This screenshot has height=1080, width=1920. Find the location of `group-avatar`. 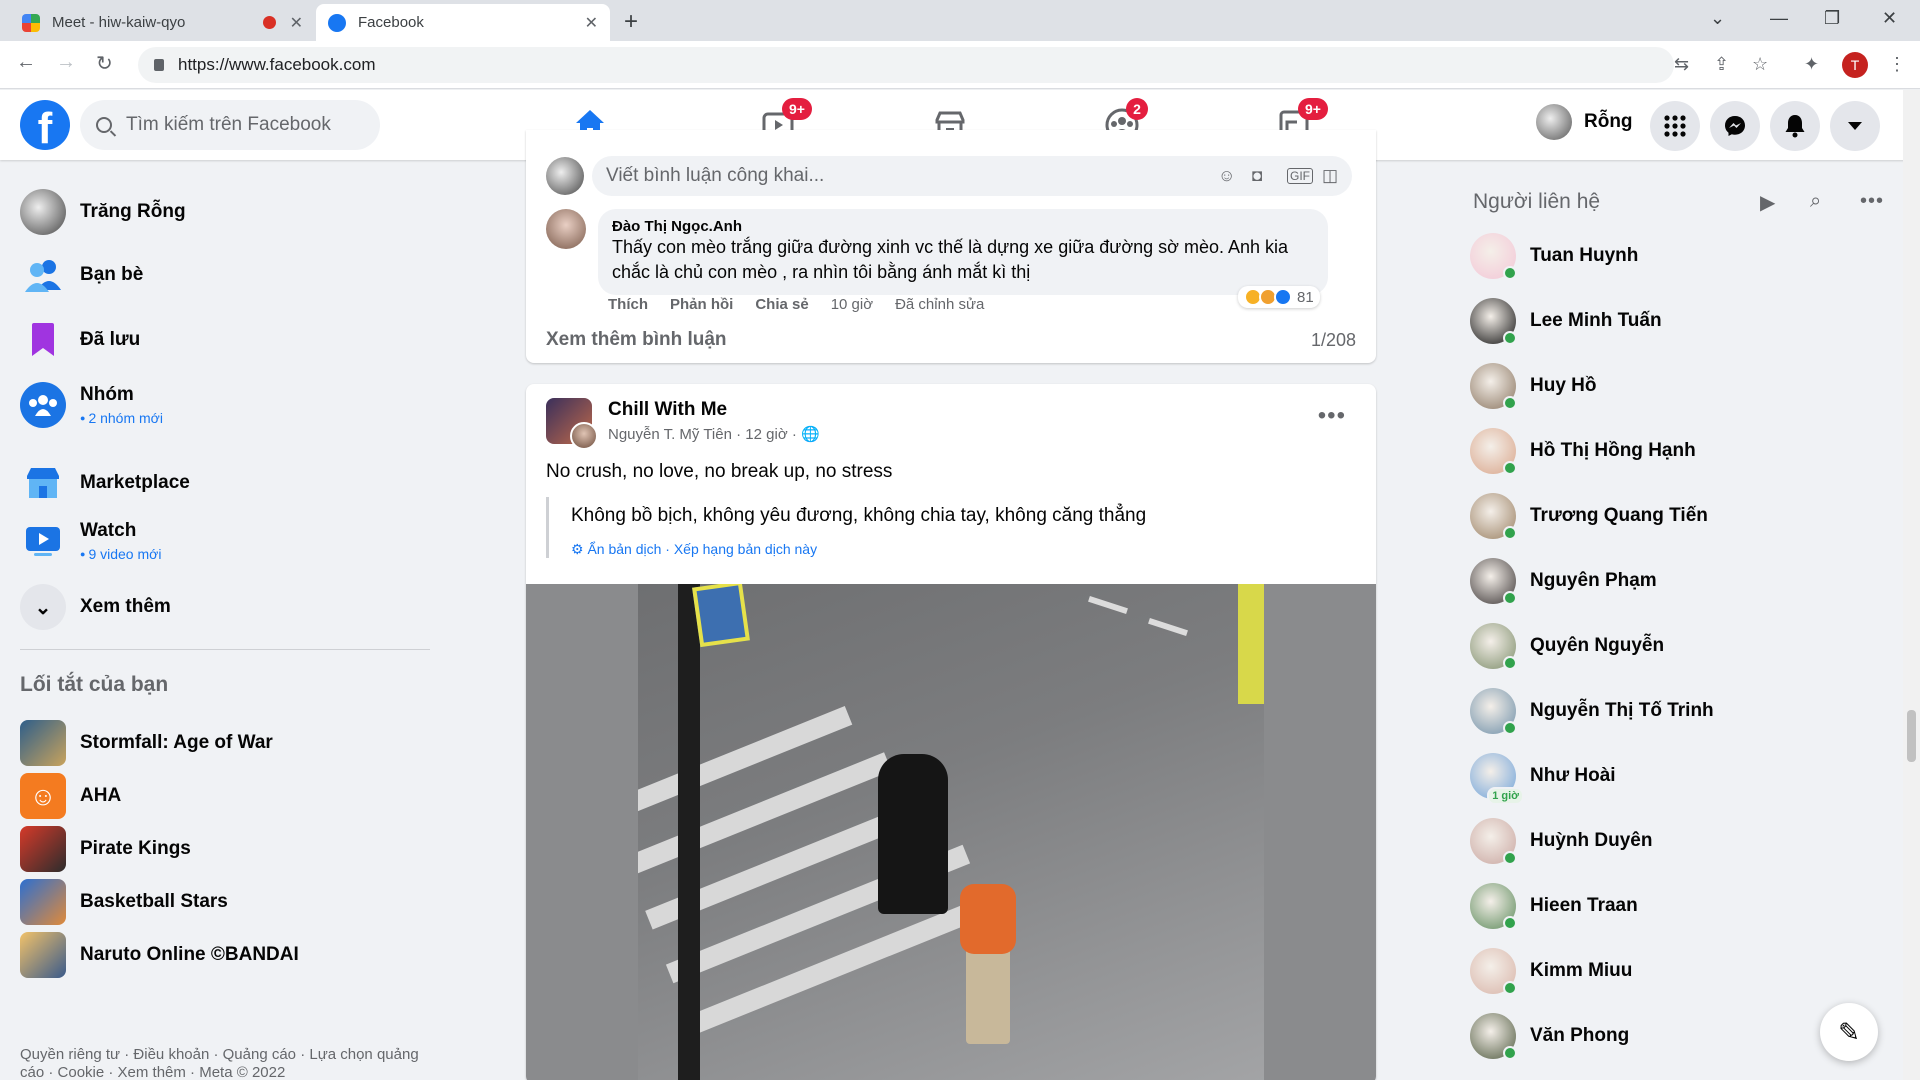

group-avatar is located at coordinates (572, 424).